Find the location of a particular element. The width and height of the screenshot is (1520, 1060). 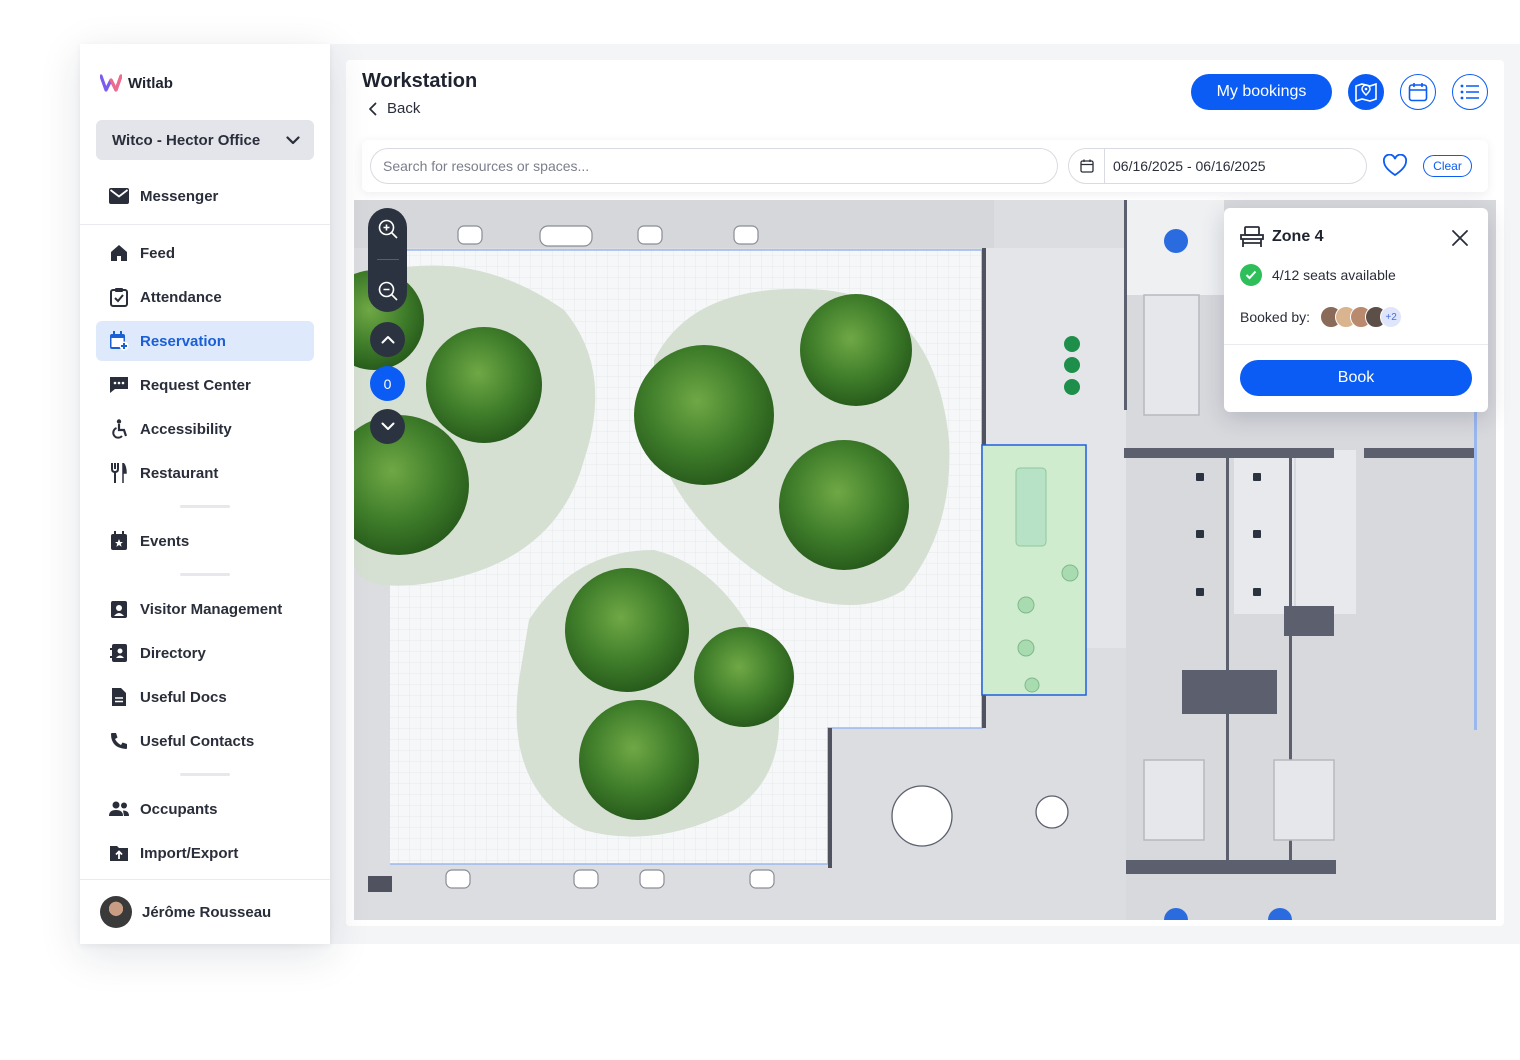

people-icon is located at coordinates (119, 809).